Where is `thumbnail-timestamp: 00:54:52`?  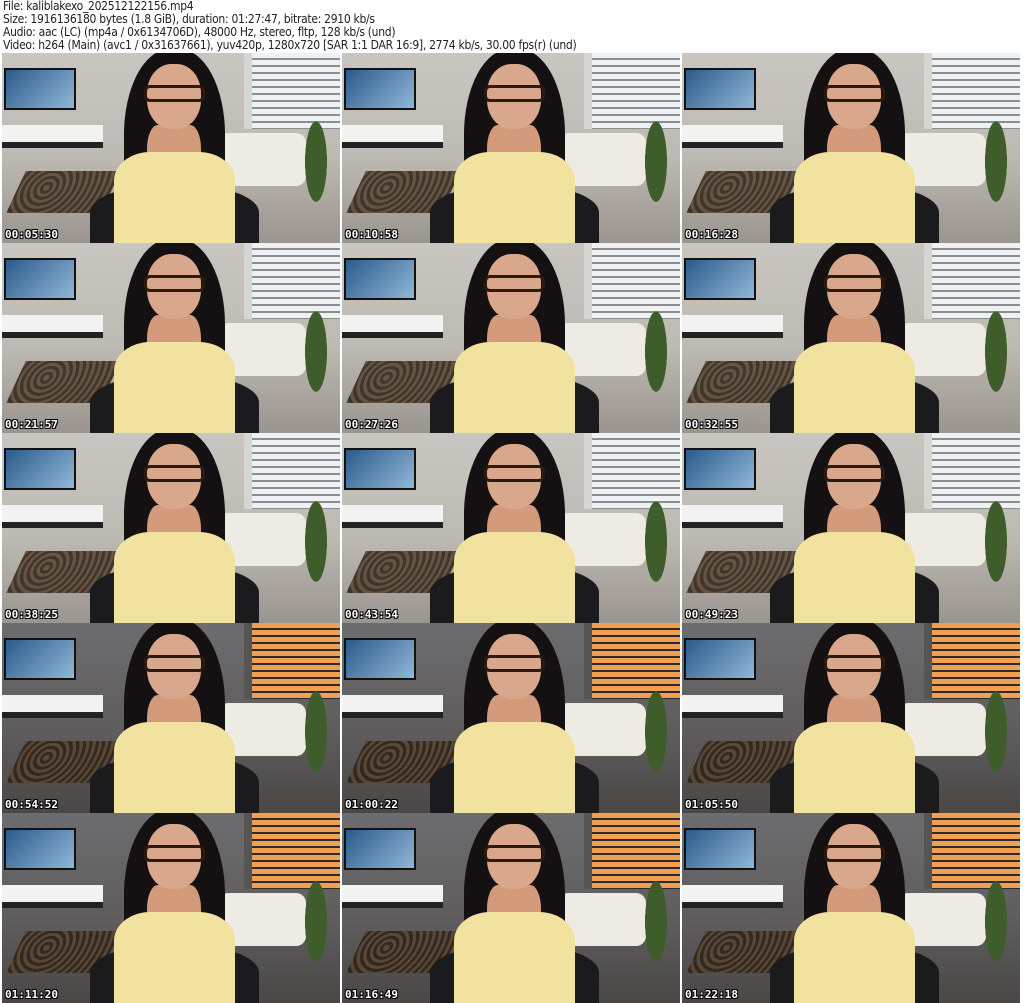
thumbnail-timestamp: 00:54:52 is located at coordinates (31, 804).